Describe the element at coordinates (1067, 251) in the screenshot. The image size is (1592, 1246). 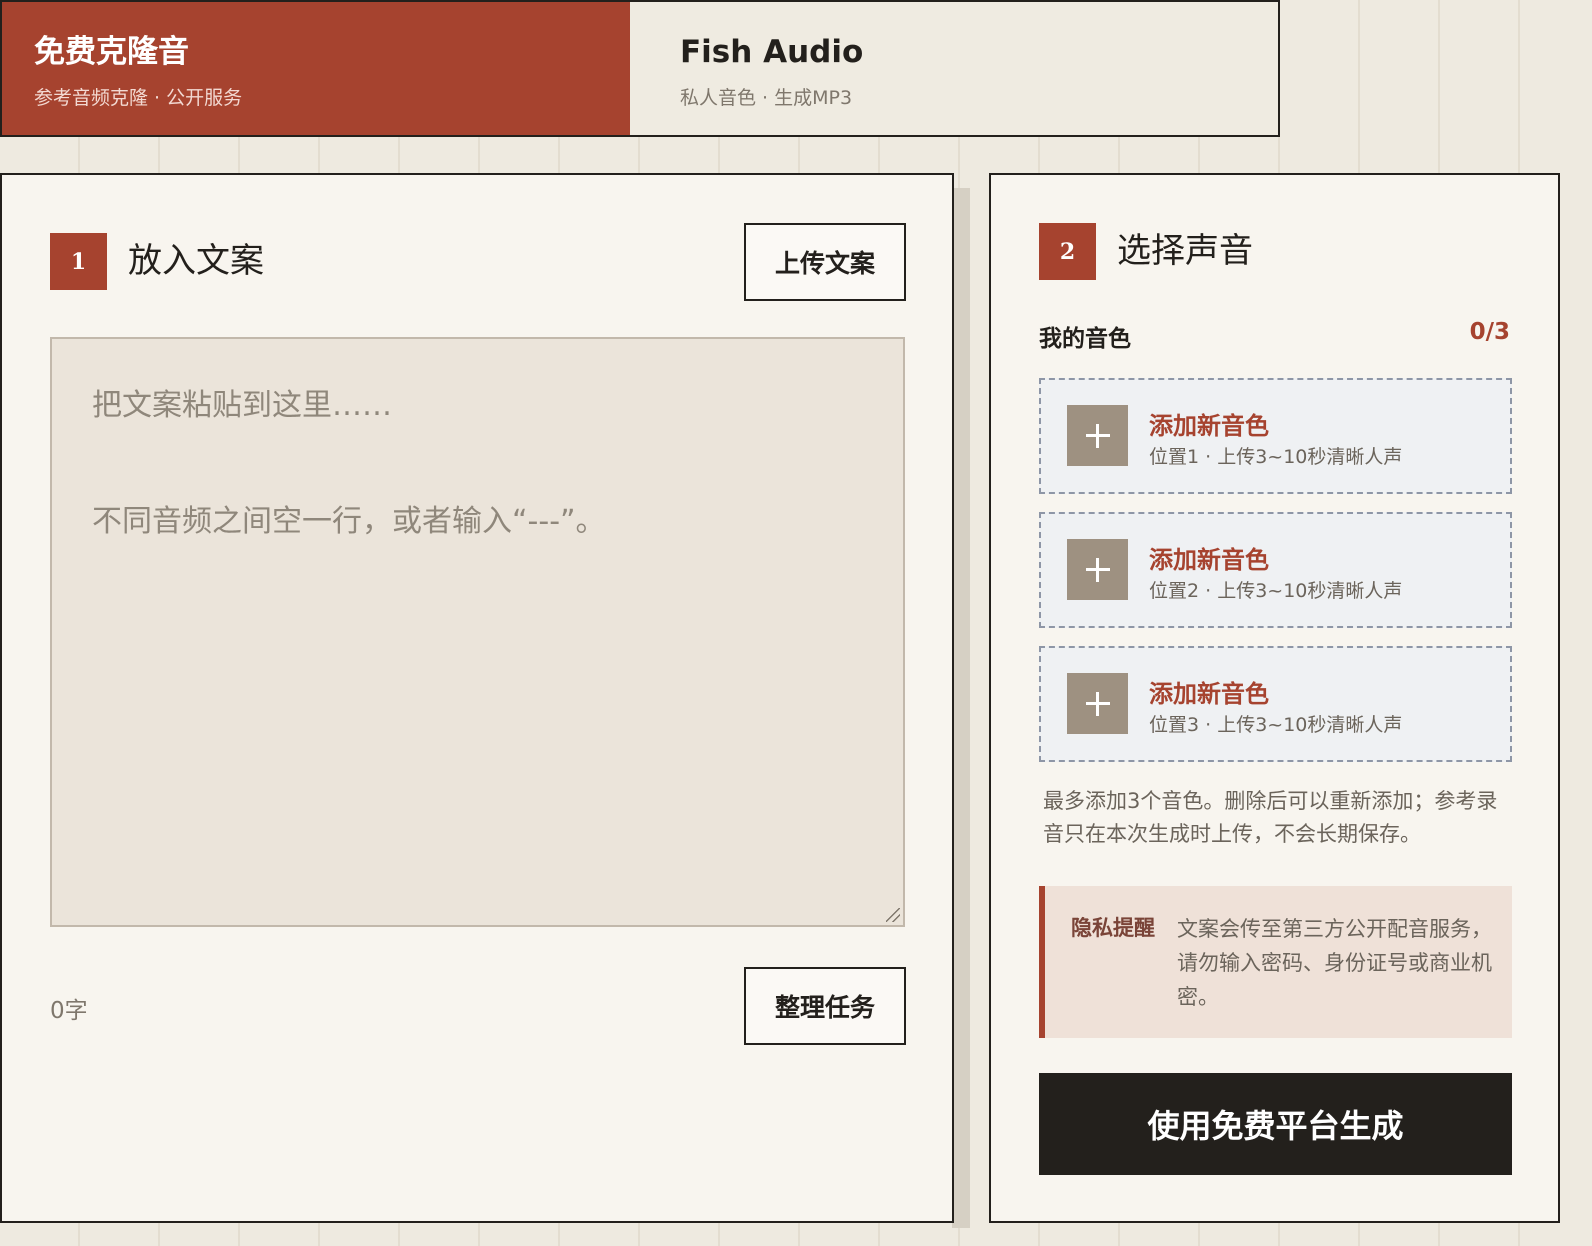
I see `step-badge: 2` at that location.